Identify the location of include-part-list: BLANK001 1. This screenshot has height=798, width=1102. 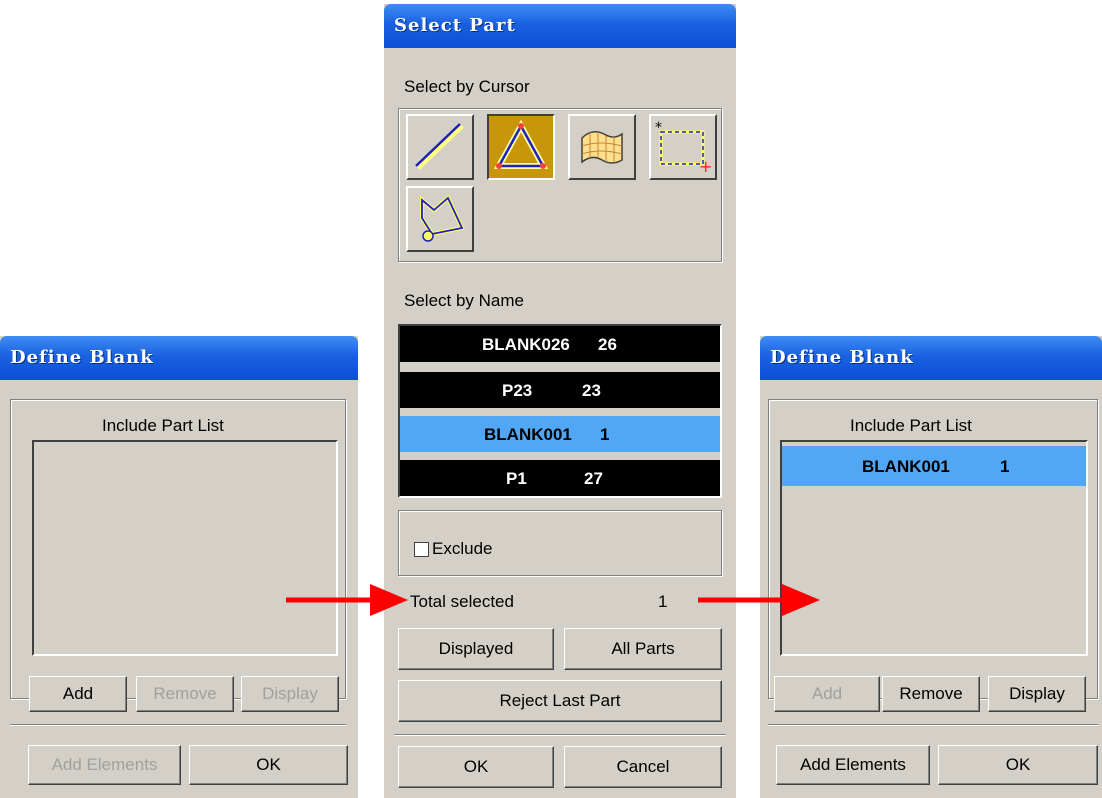
(934, 548).